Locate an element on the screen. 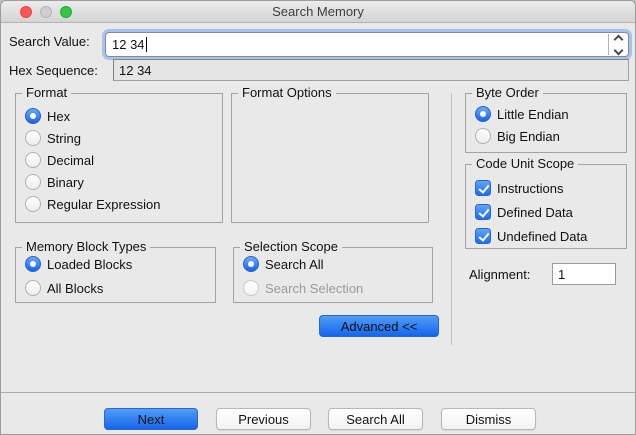 This screenshot has height=435, width=636. search-value-text: 12 34 is located at coordinates (128, 44).